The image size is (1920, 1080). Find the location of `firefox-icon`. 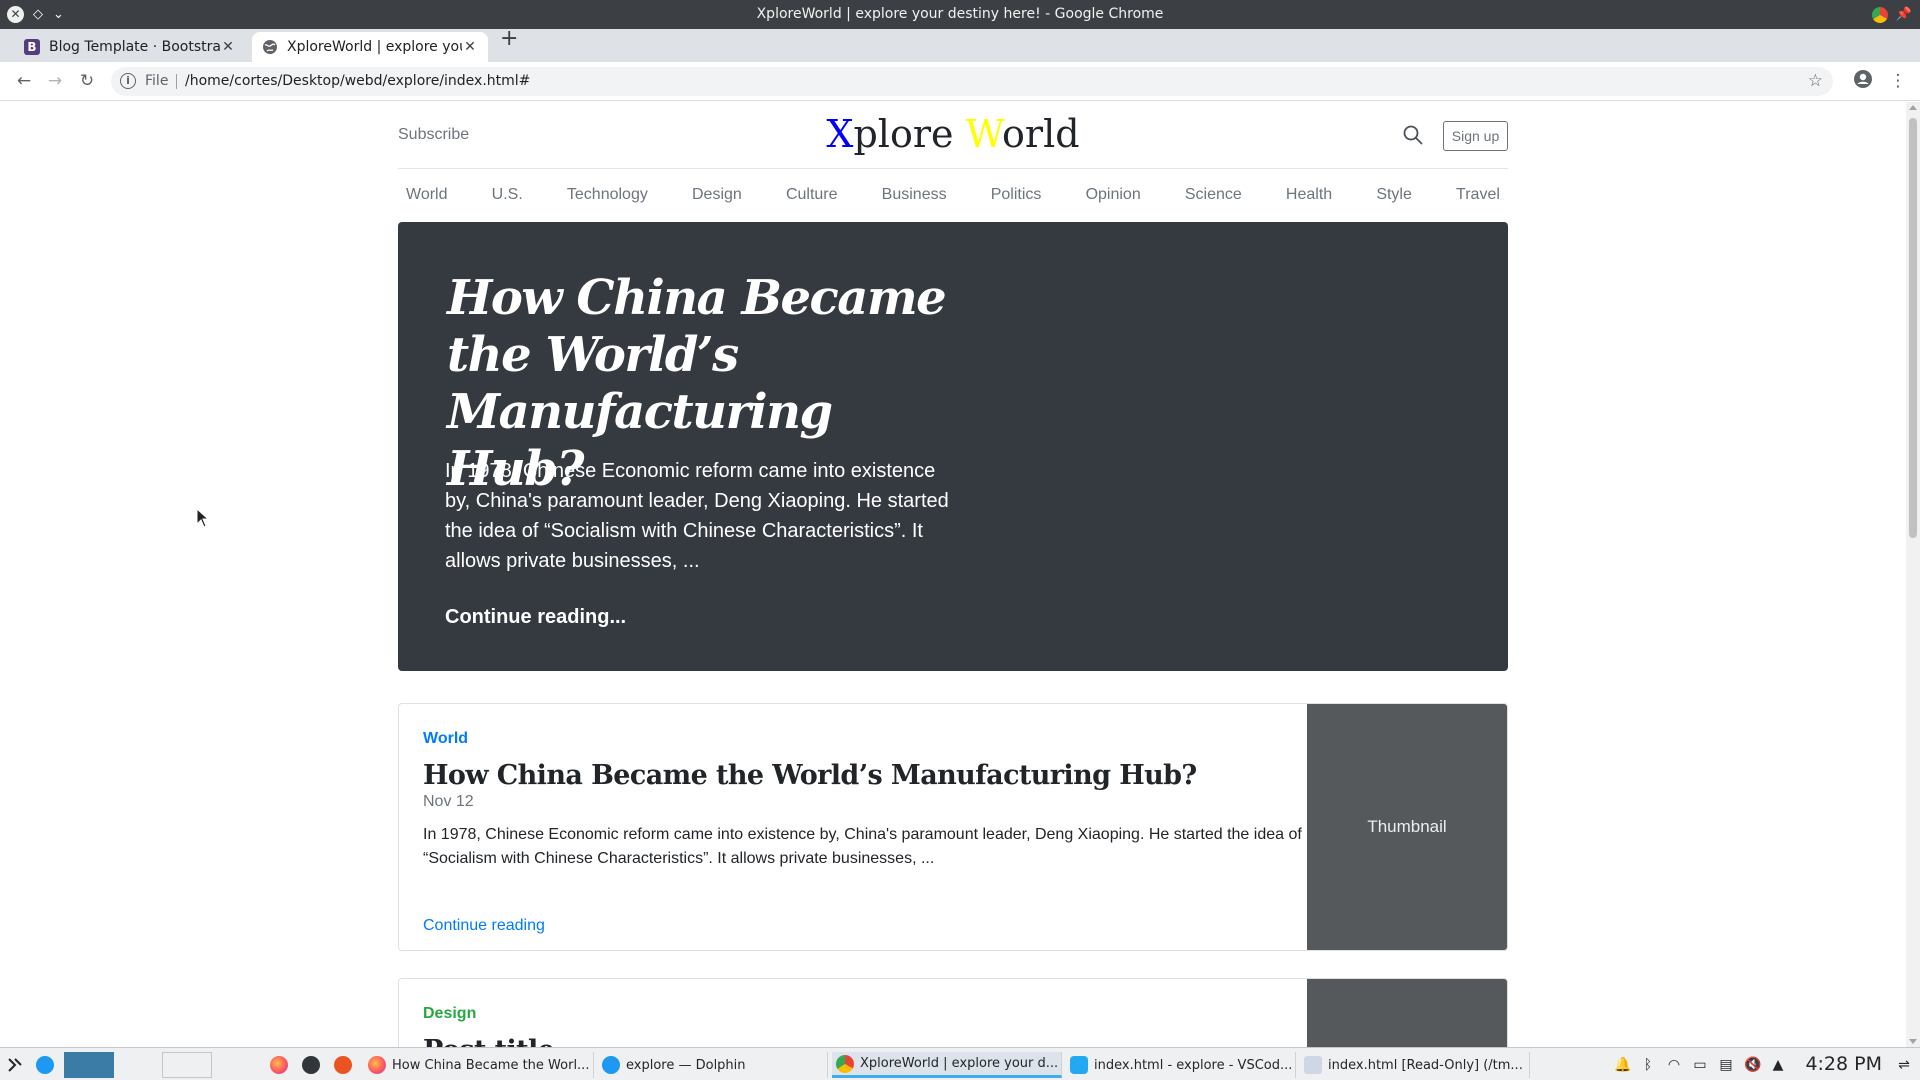

firefox-icon is located at coordinates (377, 1065).